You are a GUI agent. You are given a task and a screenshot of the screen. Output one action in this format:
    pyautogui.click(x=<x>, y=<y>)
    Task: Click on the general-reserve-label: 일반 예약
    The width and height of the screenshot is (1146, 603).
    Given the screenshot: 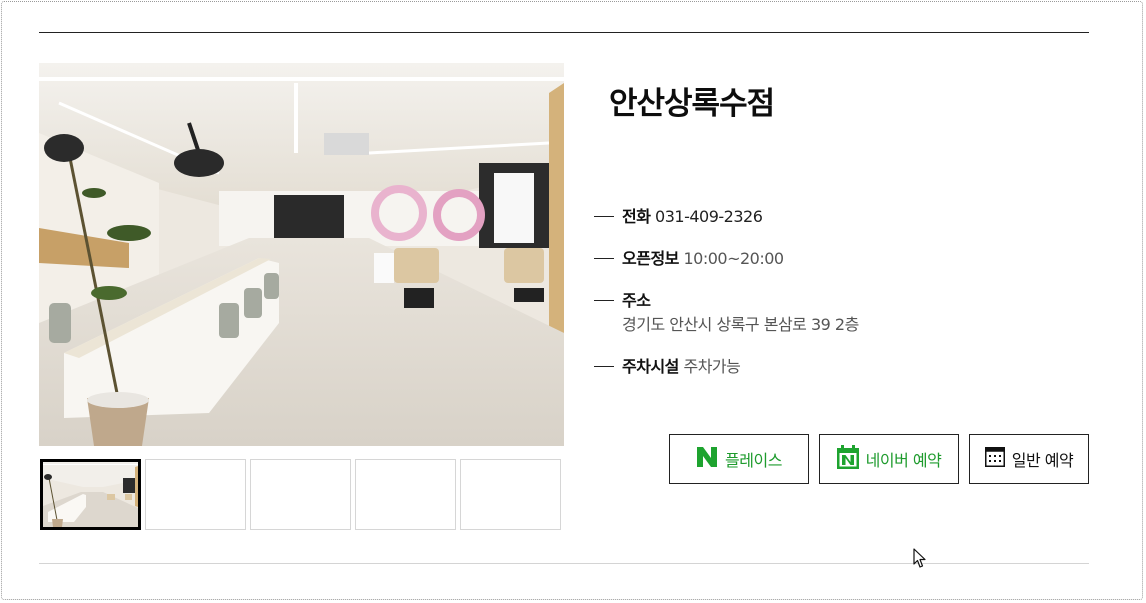 What is the action you would take?
    pyautogui.click(x=1042, y=460)
    